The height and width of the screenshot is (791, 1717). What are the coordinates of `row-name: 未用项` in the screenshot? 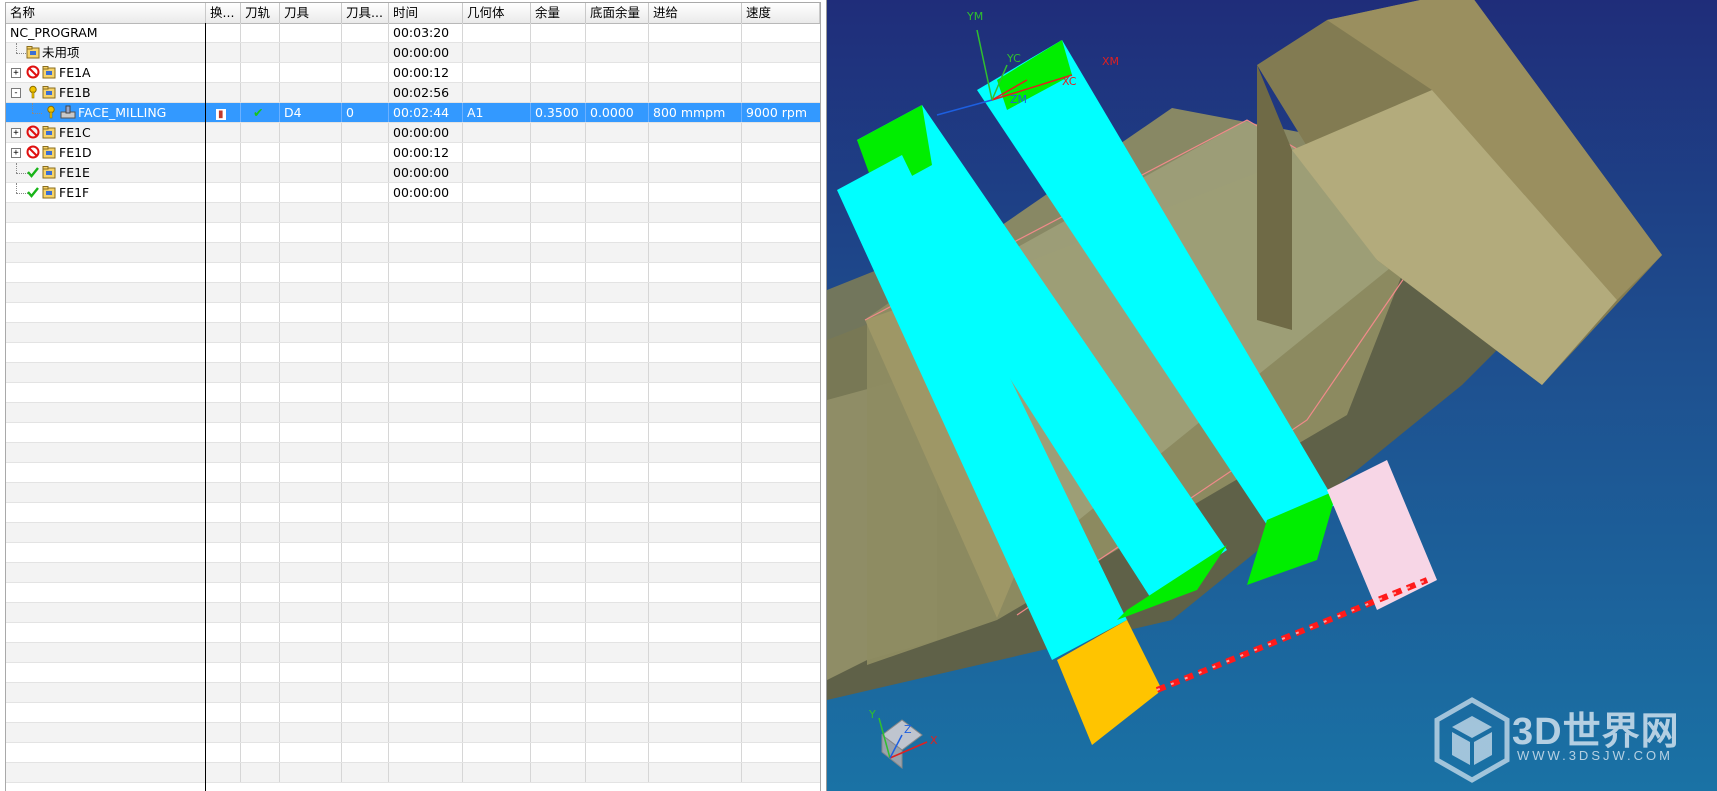 It's located at (61, 52).